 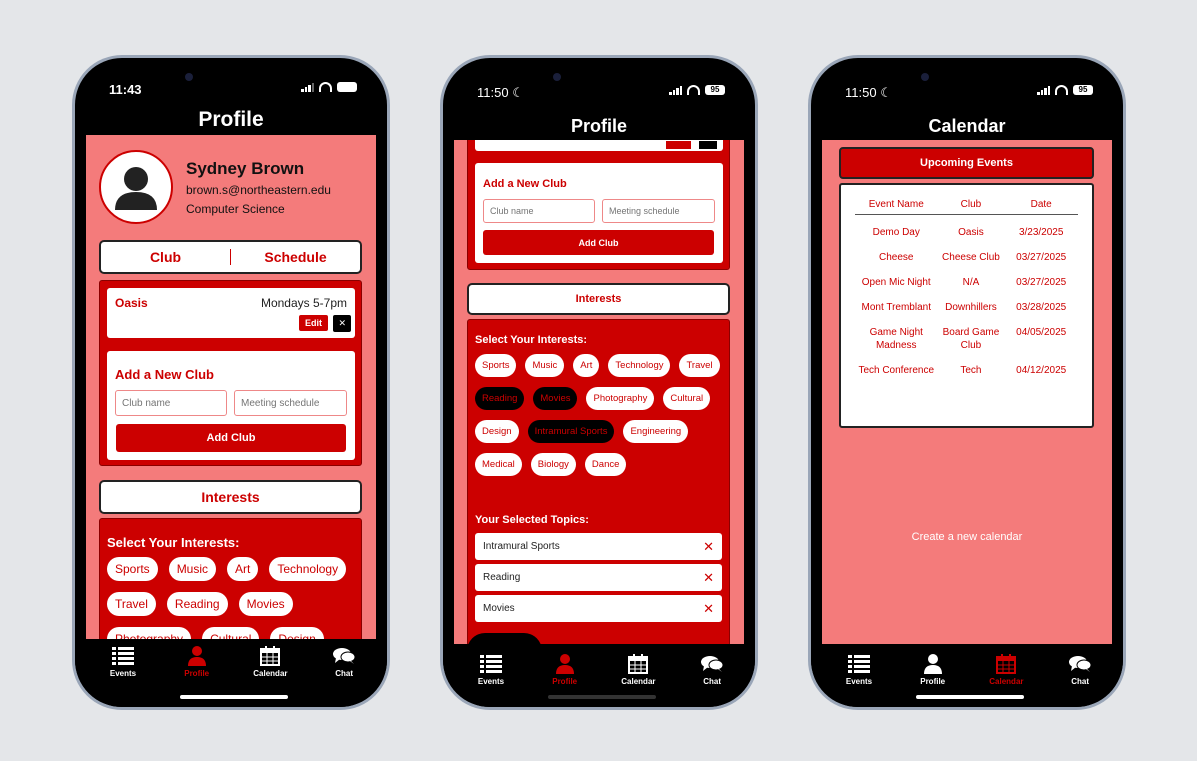 I want to click on event-date: 03/27/2025, so click(x=1041, y=257).